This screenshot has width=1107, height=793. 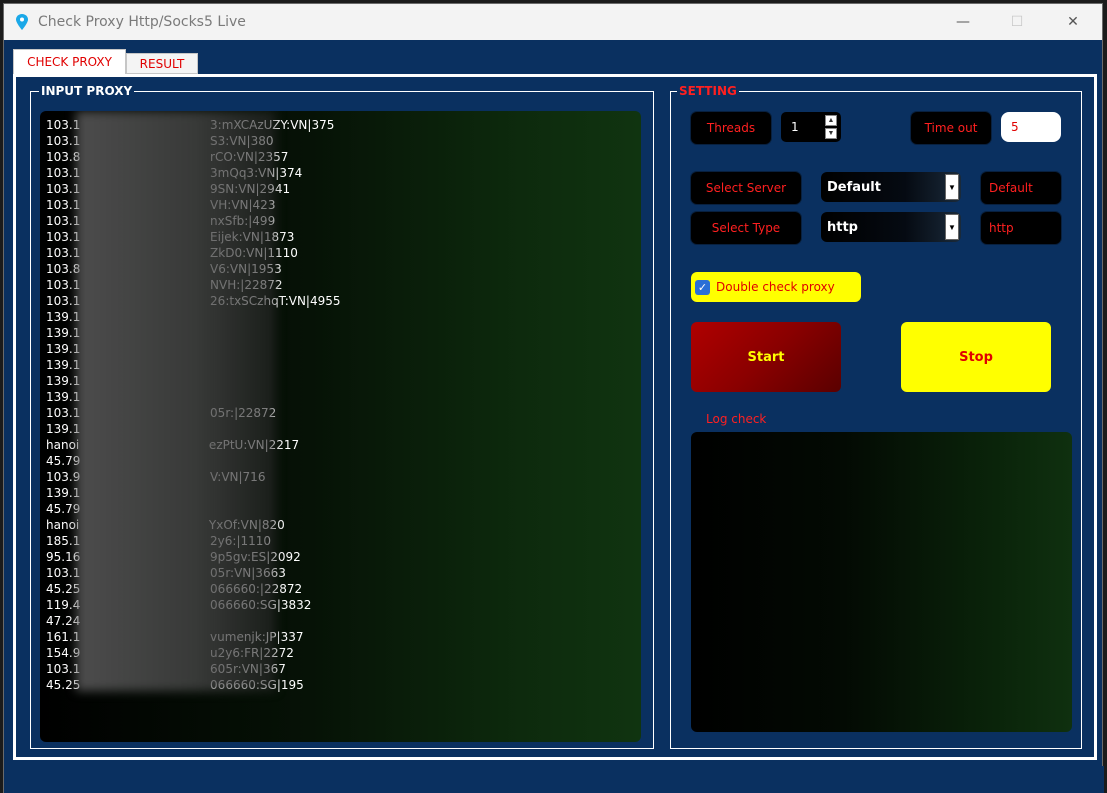 What do you see at coordinates (976, 357) in the screenshot?
I see `stop-button: Stop` at bounding box center [976, 357].